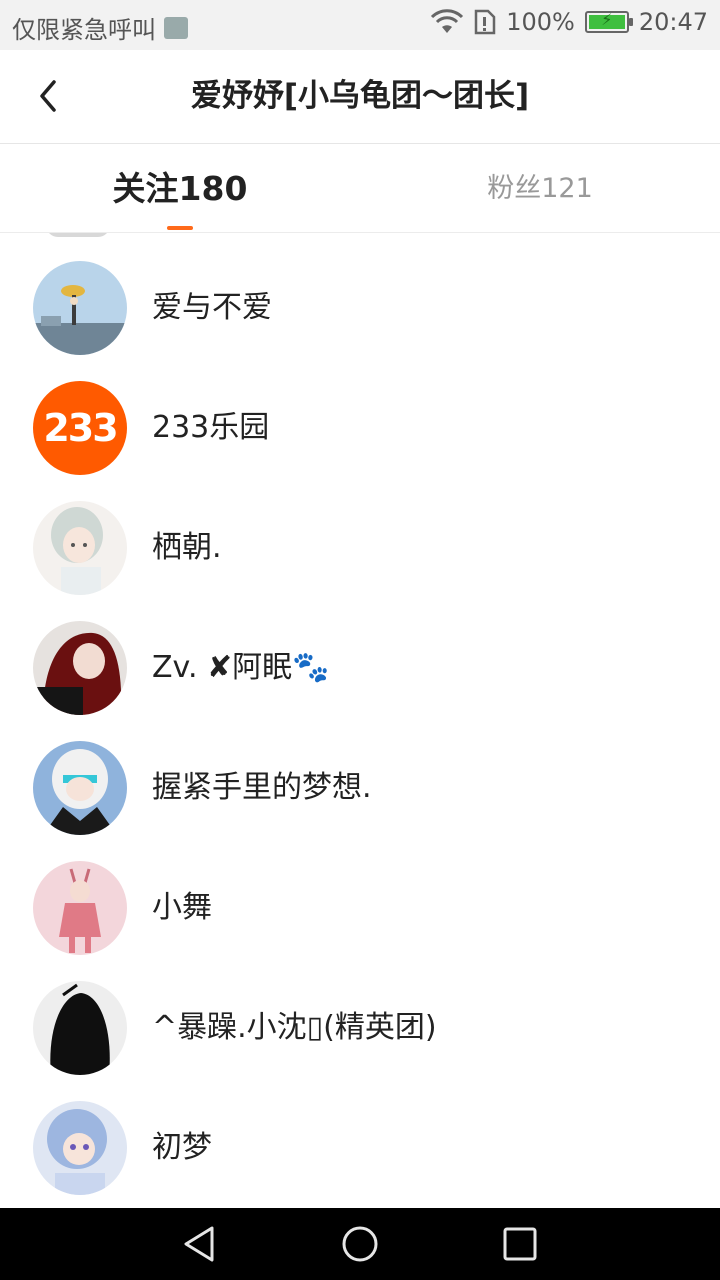 This screenshot has height=1280, width=720. I want to click on page-title: 爱妤妤[小乌龟团～团长], so click(360, 96).